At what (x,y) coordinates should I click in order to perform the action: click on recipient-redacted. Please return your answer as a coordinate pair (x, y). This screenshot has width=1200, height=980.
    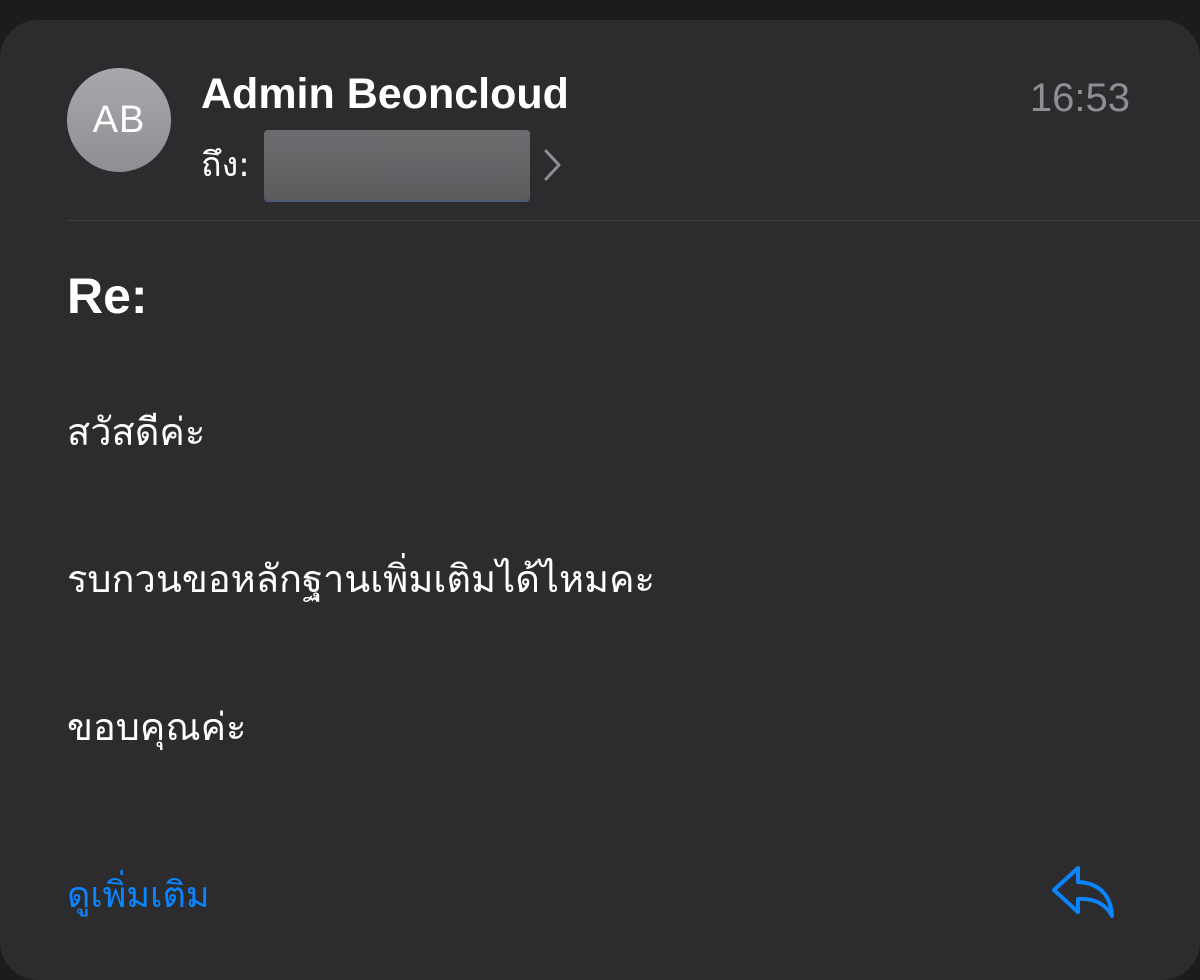
    Looking at the image, I should click on (396, 165).